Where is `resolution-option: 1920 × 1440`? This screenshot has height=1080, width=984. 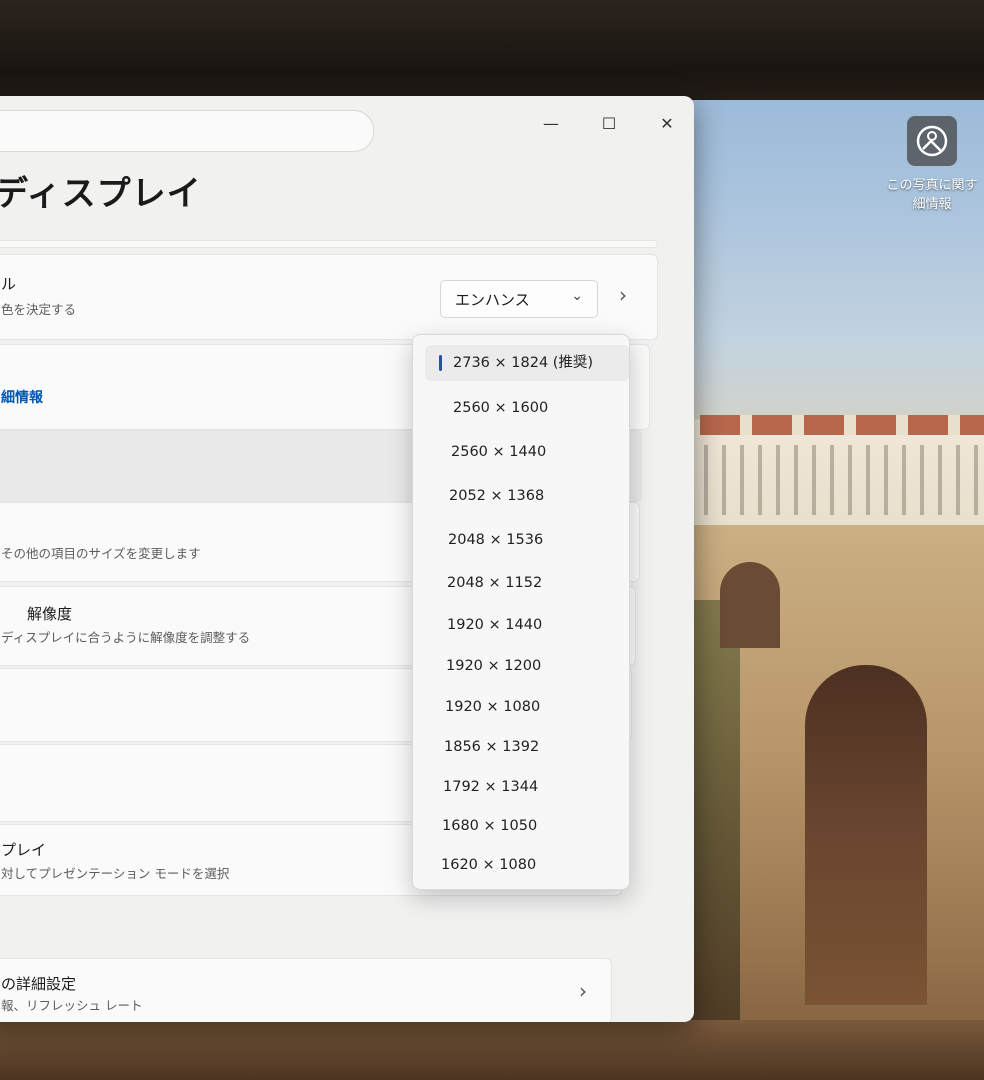 resolution-option: 1920 × 1440 is located at coordinates (521, 625).